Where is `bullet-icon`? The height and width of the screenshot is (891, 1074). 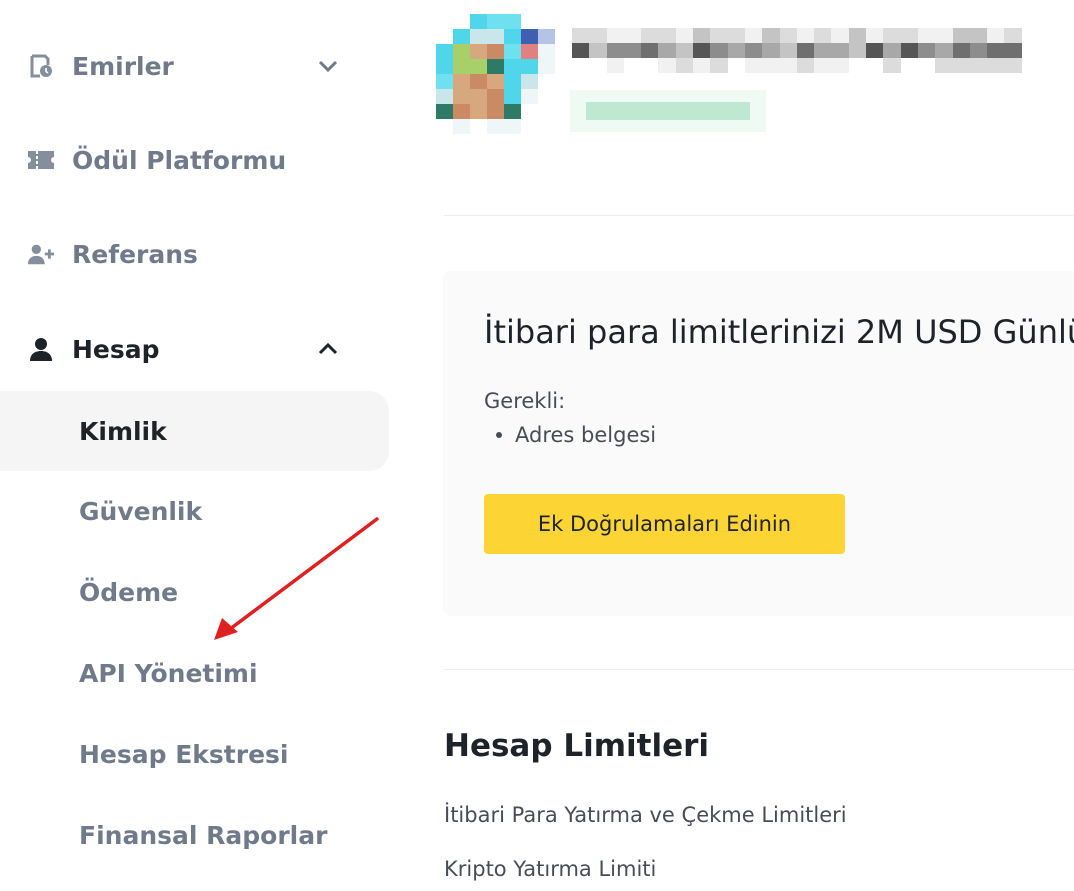
bullet-icon is located at coordinates (499, 435).